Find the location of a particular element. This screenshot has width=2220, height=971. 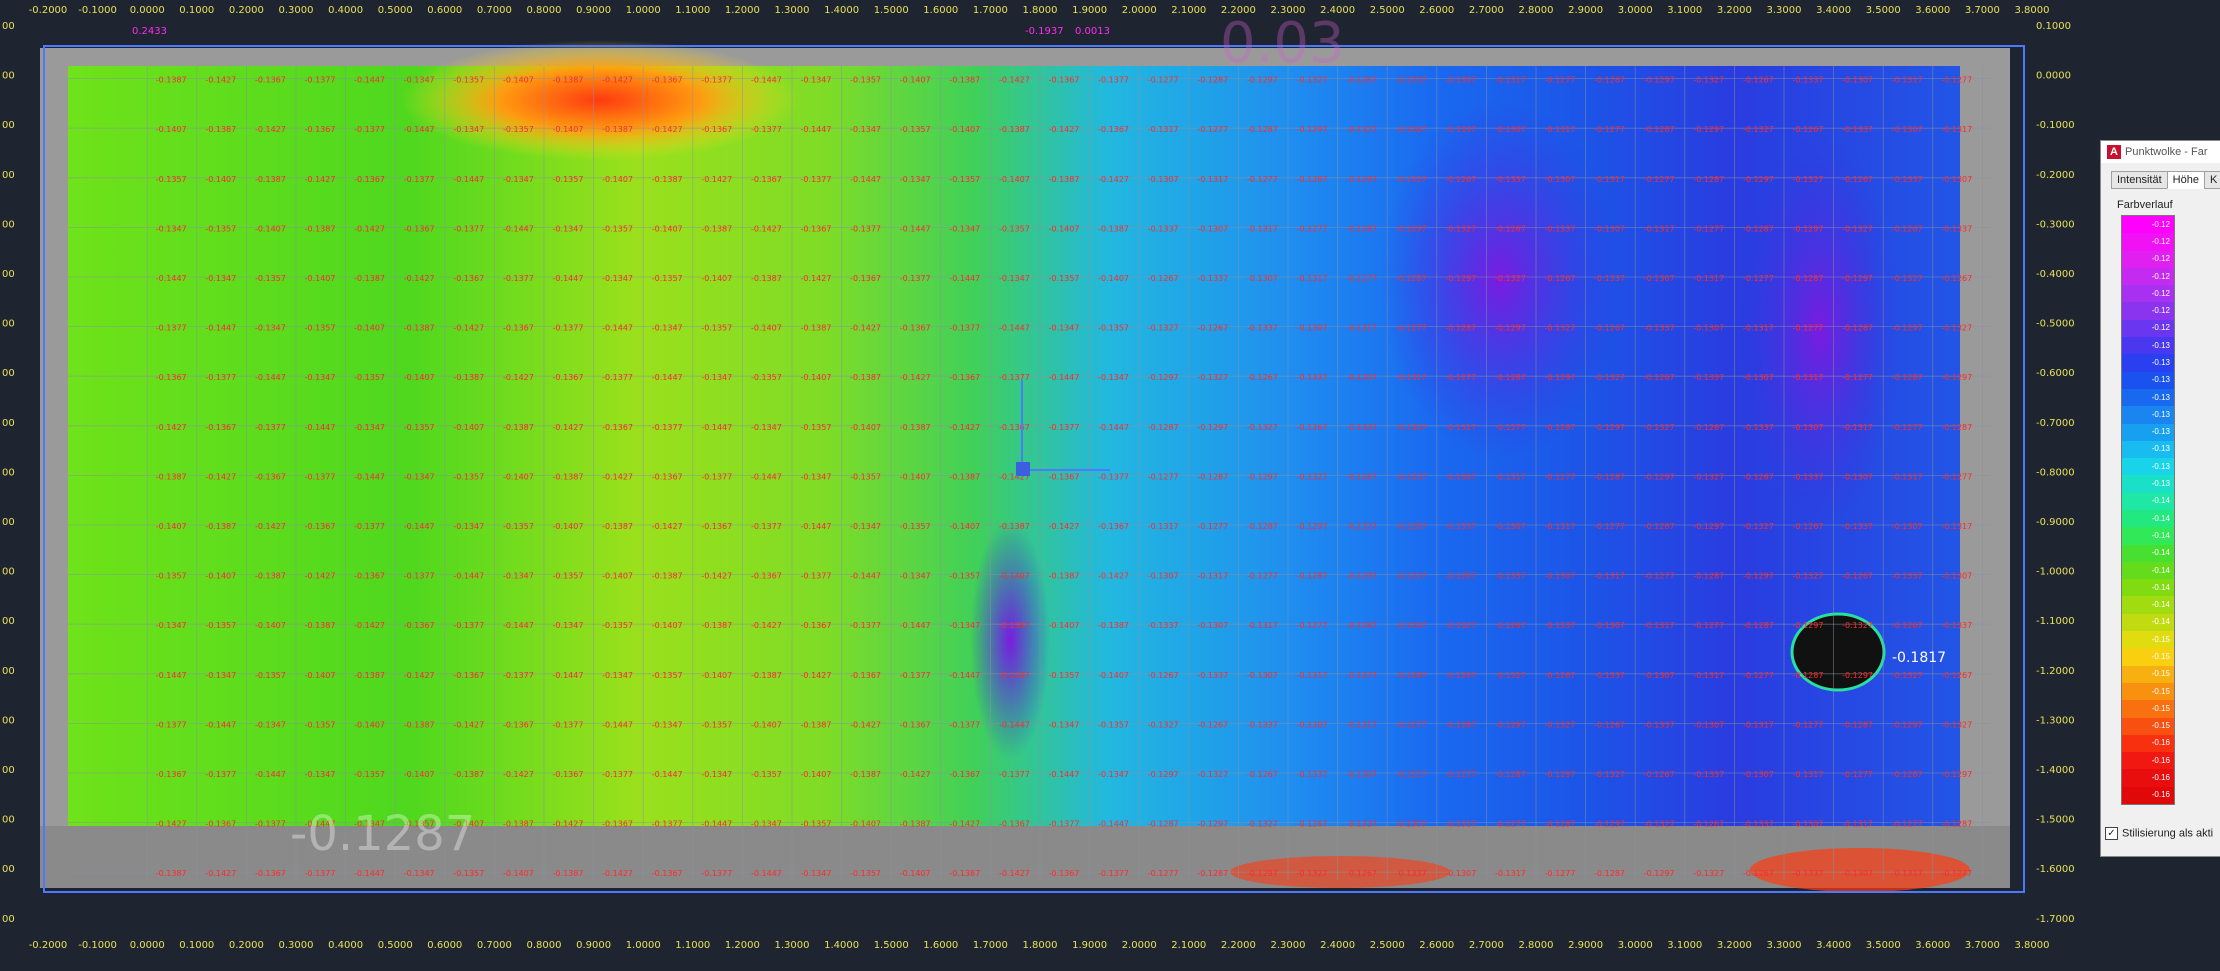

tab-intensitaet: Intensität is located at coordinates (2139, 180).